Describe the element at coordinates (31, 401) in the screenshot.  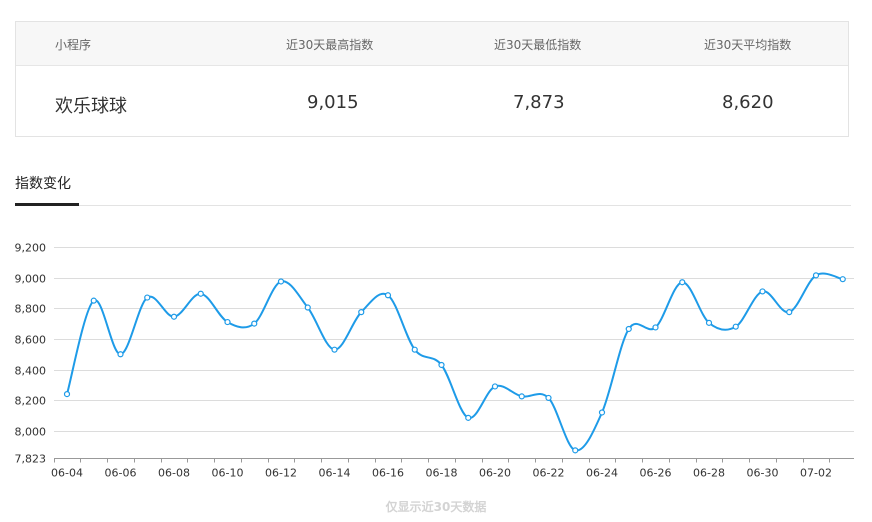
I see `y-tick-label: 8,200` at that location.